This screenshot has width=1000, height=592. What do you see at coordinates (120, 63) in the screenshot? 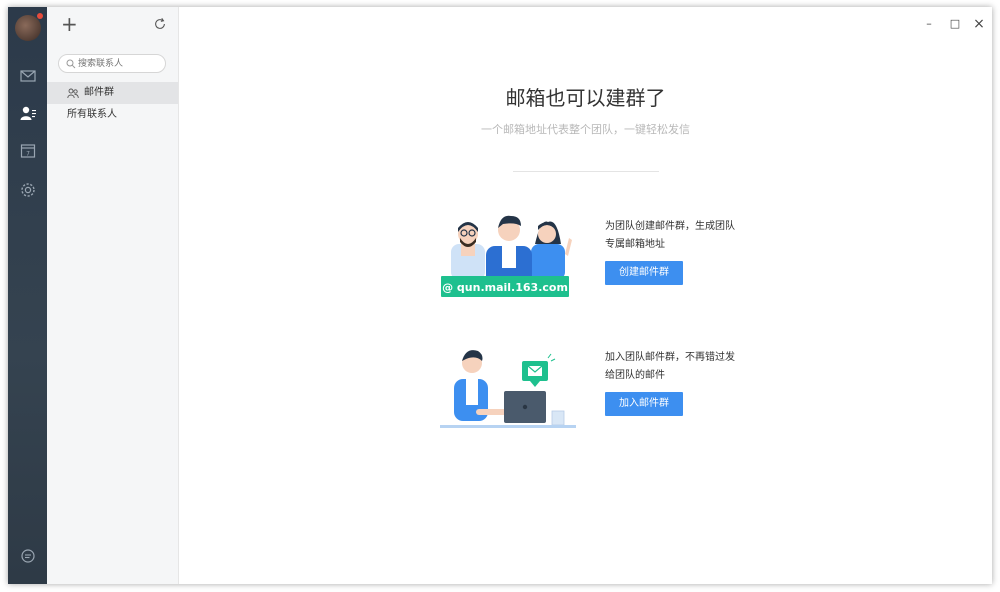
I see `search-input` at bounding box center [120, 63].